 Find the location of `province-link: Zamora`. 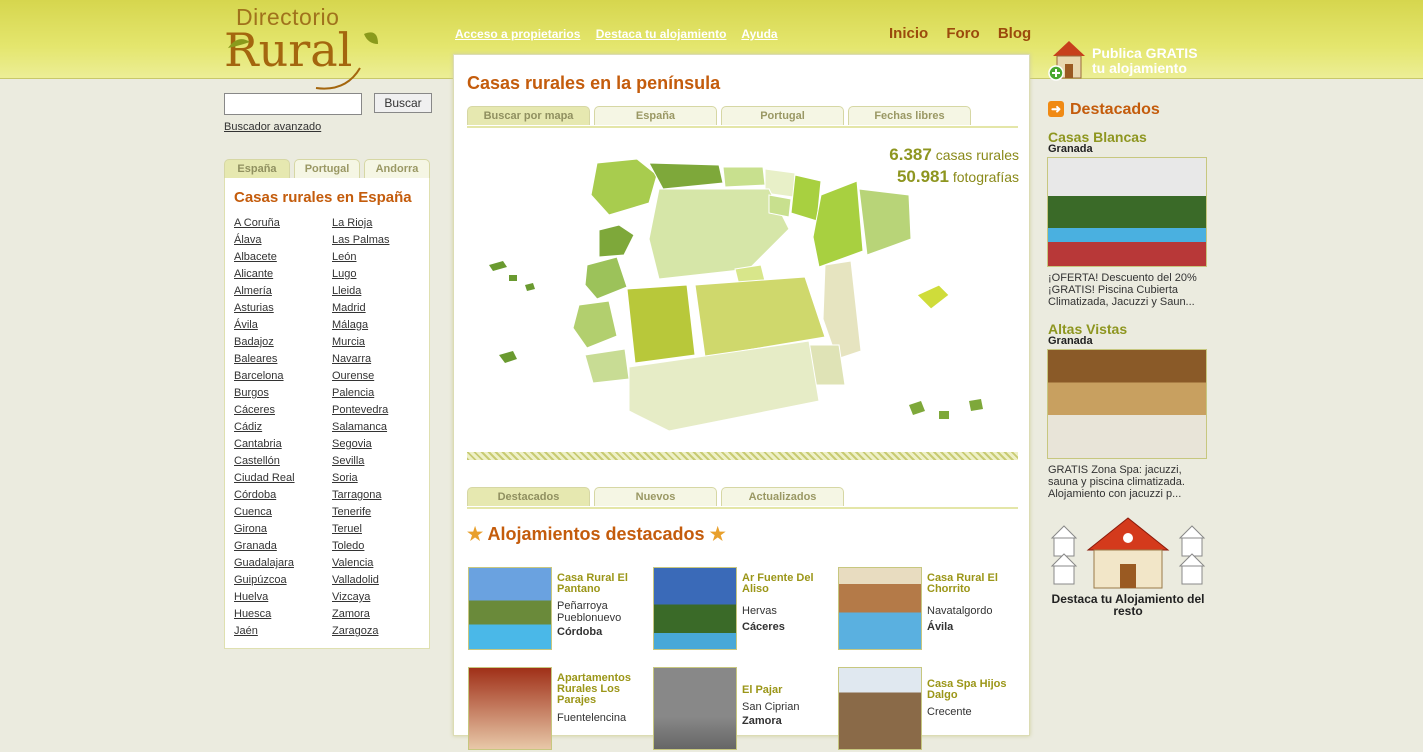

province-link: Zamora is located at coordinates (377, 616).